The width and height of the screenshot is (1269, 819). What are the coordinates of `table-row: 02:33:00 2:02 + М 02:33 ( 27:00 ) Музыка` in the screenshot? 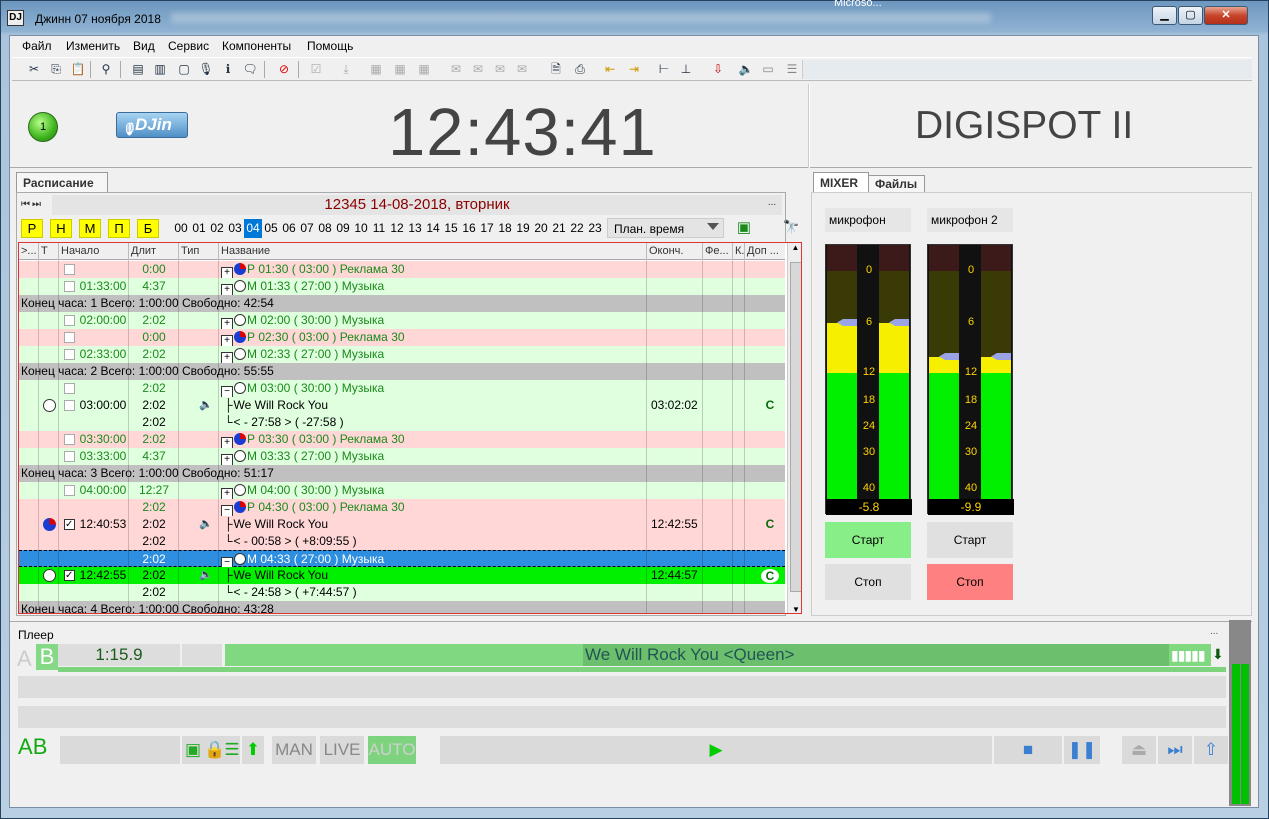 It's located at (402, 355).